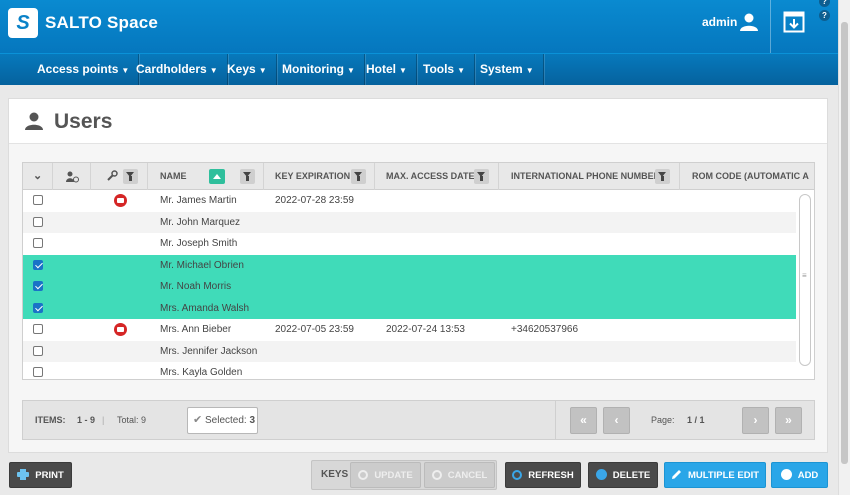 This screenshot has width=850, height=495. Describe the element at coordinates (555, 420) in the screenshot. I see `pager-divider` at that location.